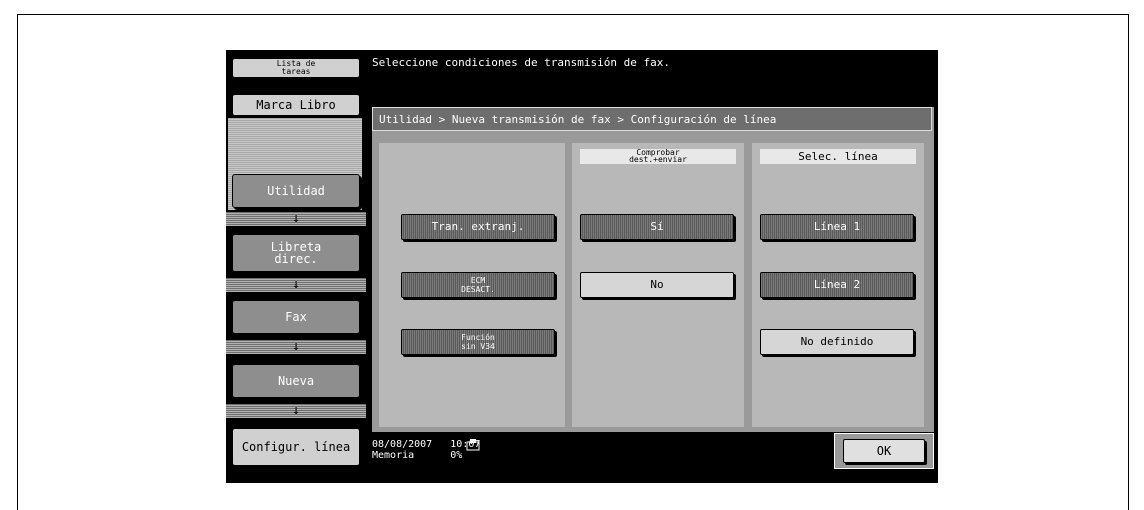  I want to click on check-dest-yes-button: Sí, so click(657, 227).